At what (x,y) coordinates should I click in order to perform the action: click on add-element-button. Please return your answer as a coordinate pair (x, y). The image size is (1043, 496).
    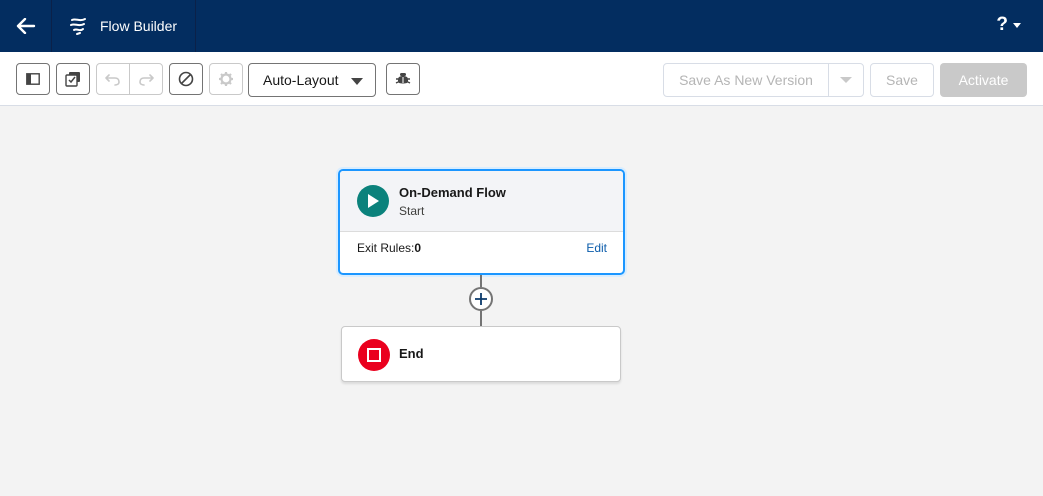
    Looking at the image, I should click on (481, 299).